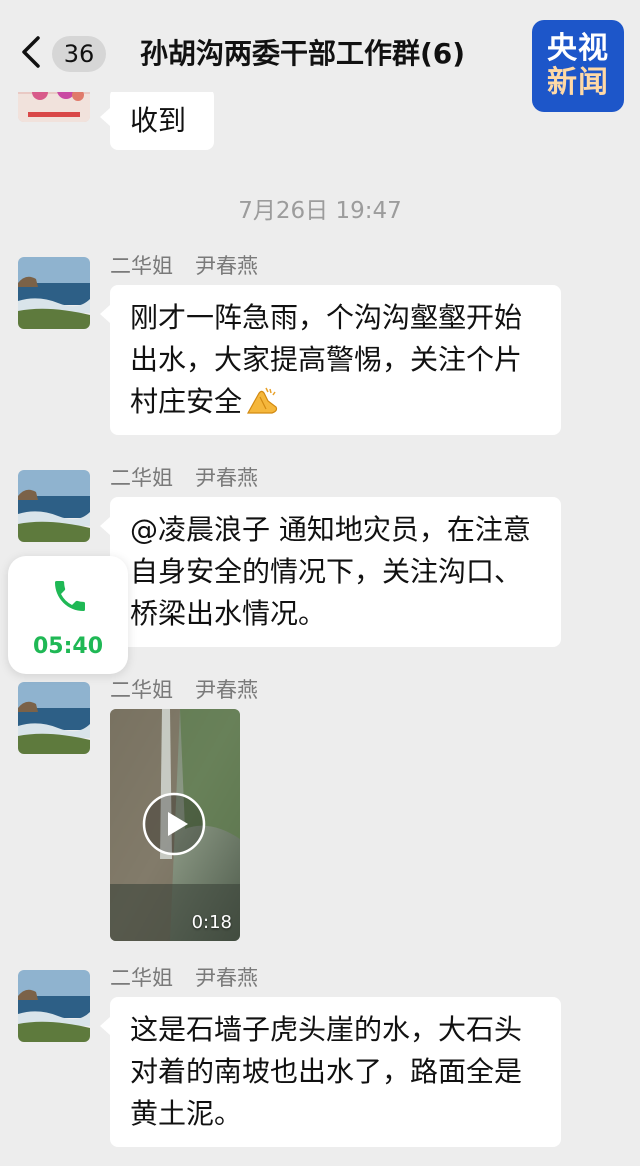  What do you see at coordinates (303, 53) in the screenshot?
I see `chat-title: 孙胡沟两委干部工作群(6)` at bounding box center [303, 53].